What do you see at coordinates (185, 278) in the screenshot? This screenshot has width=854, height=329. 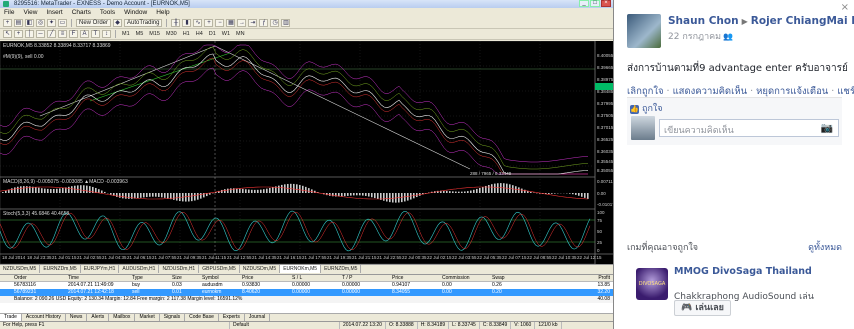 I see `column-header: Size` at bounding box center [185, 278].